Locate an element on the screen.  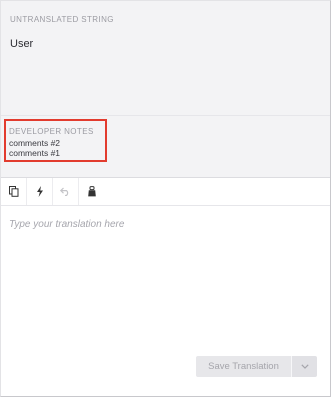
editor-toolbar is located at coordinates (165, 192).